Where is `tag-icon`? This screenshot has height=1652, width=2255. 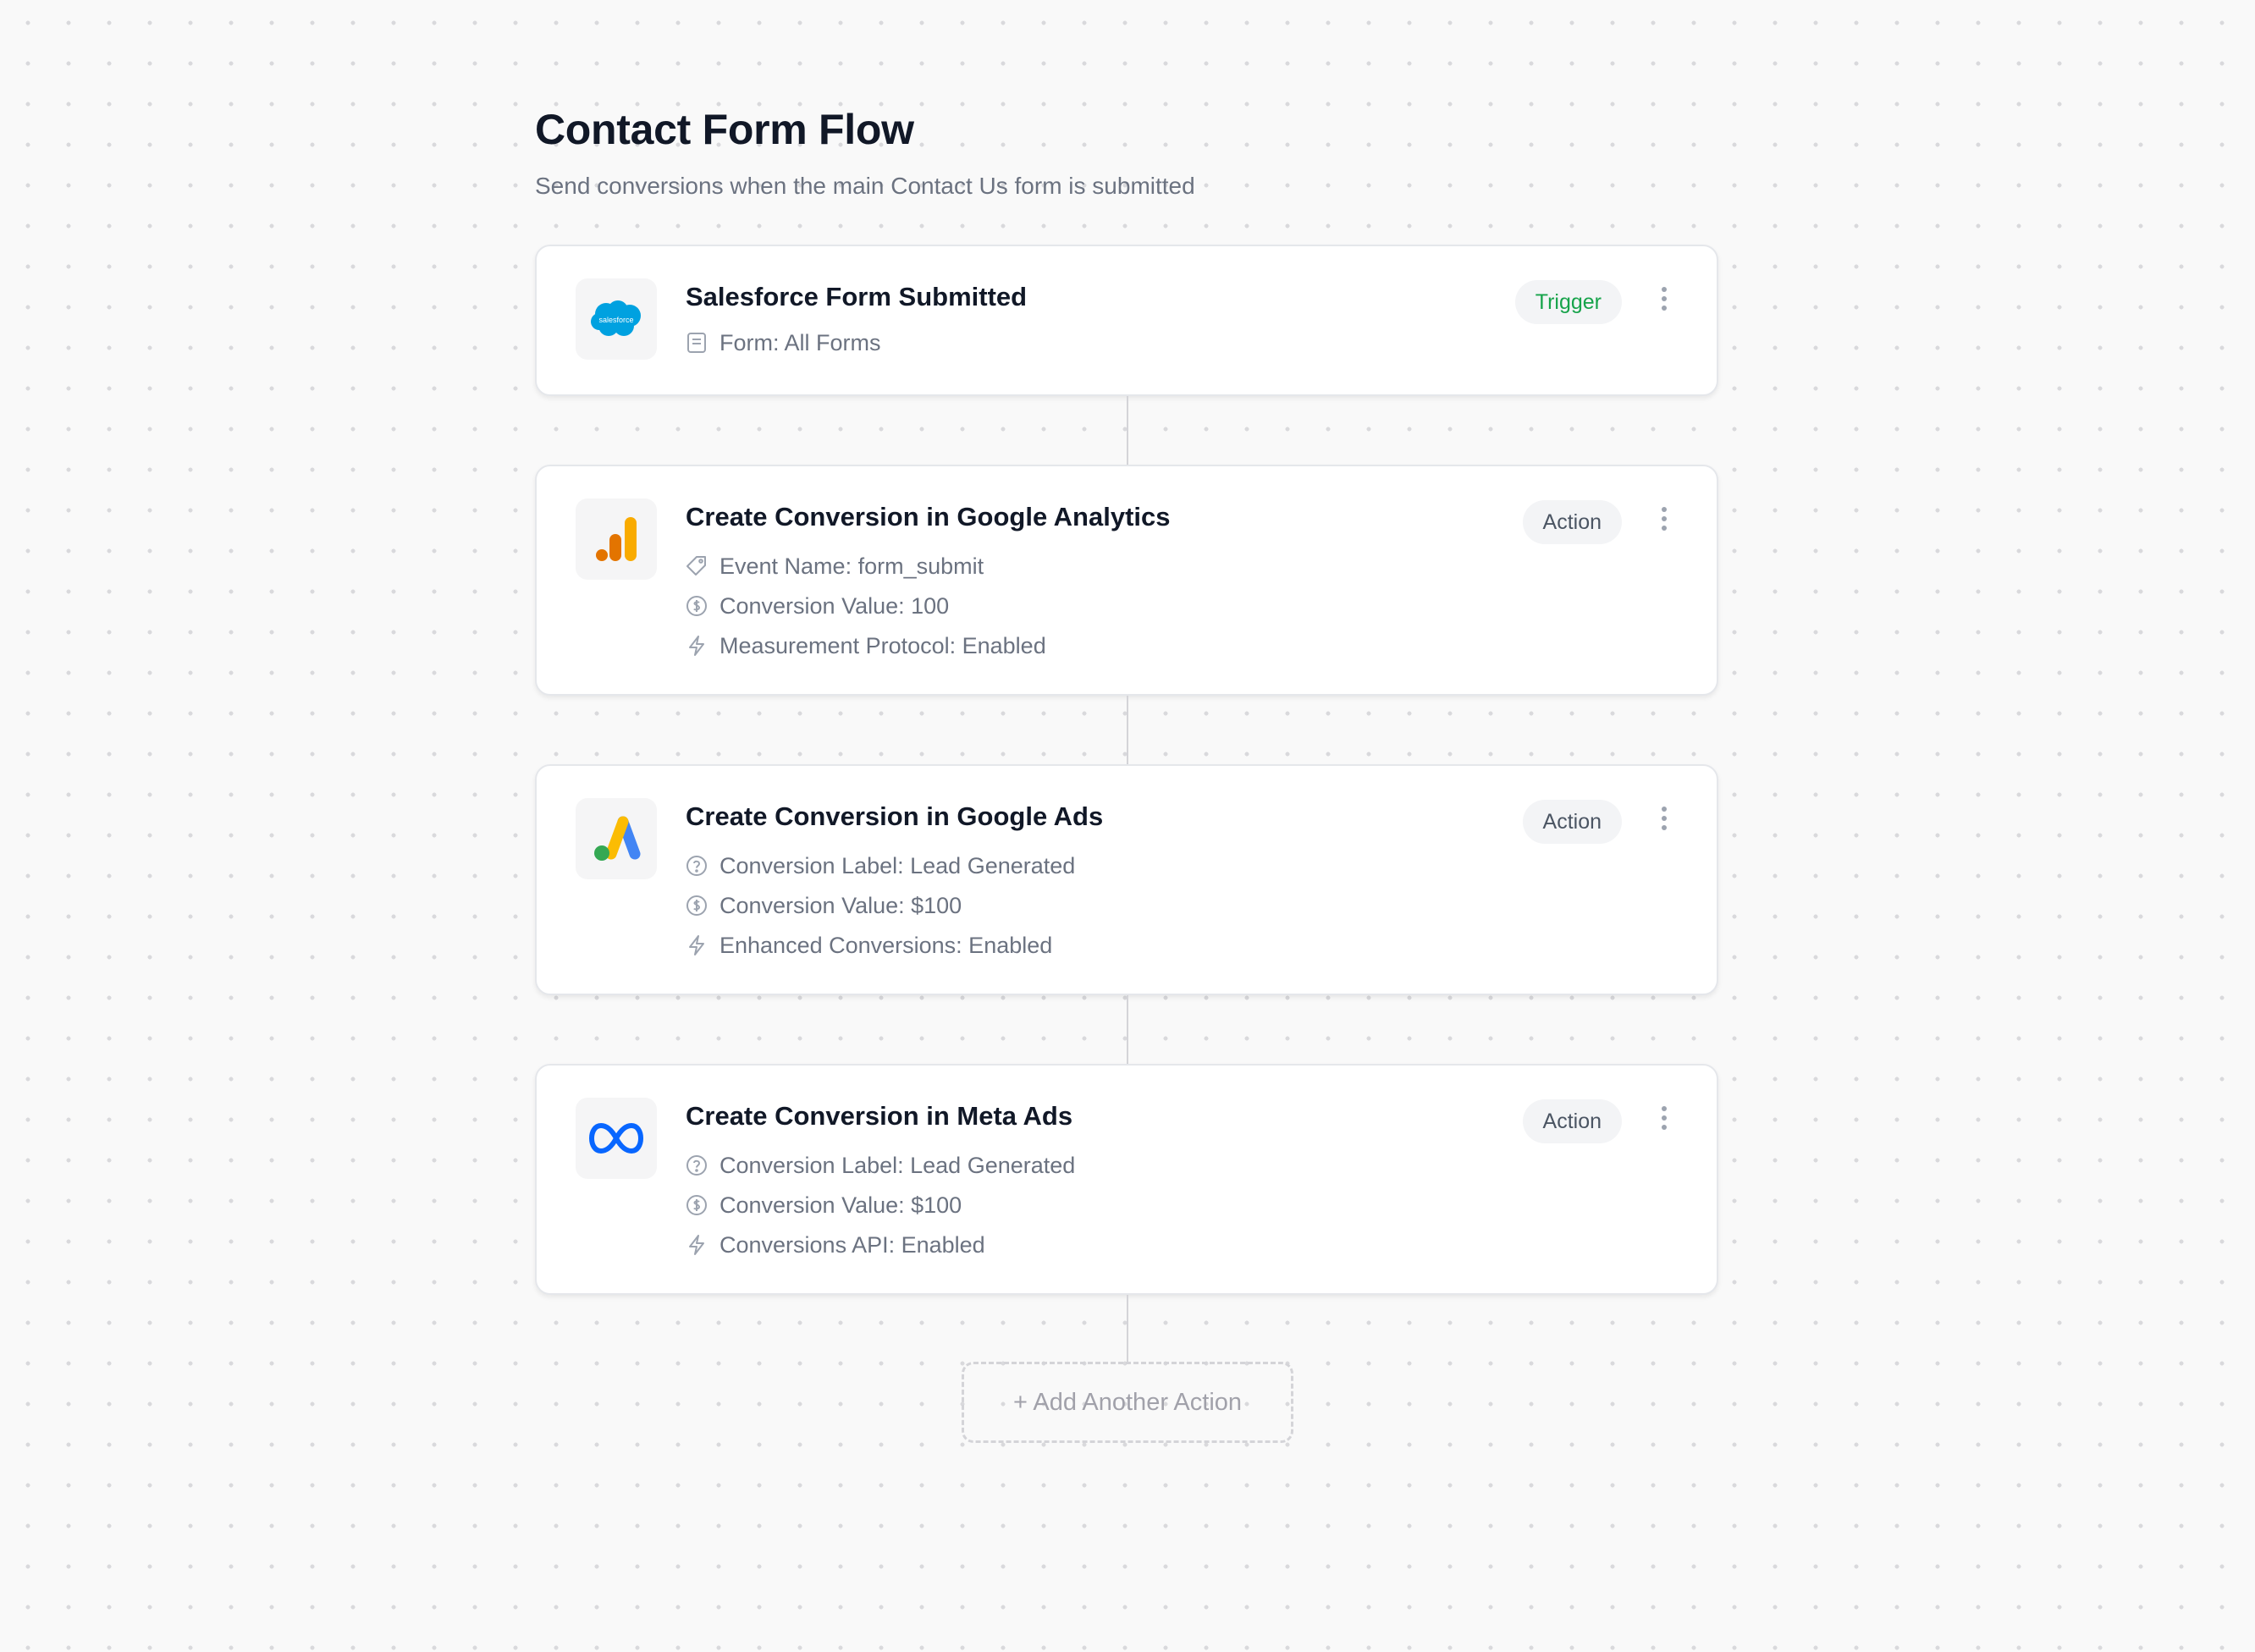
tag-icon is located at coordinates (697, 566).